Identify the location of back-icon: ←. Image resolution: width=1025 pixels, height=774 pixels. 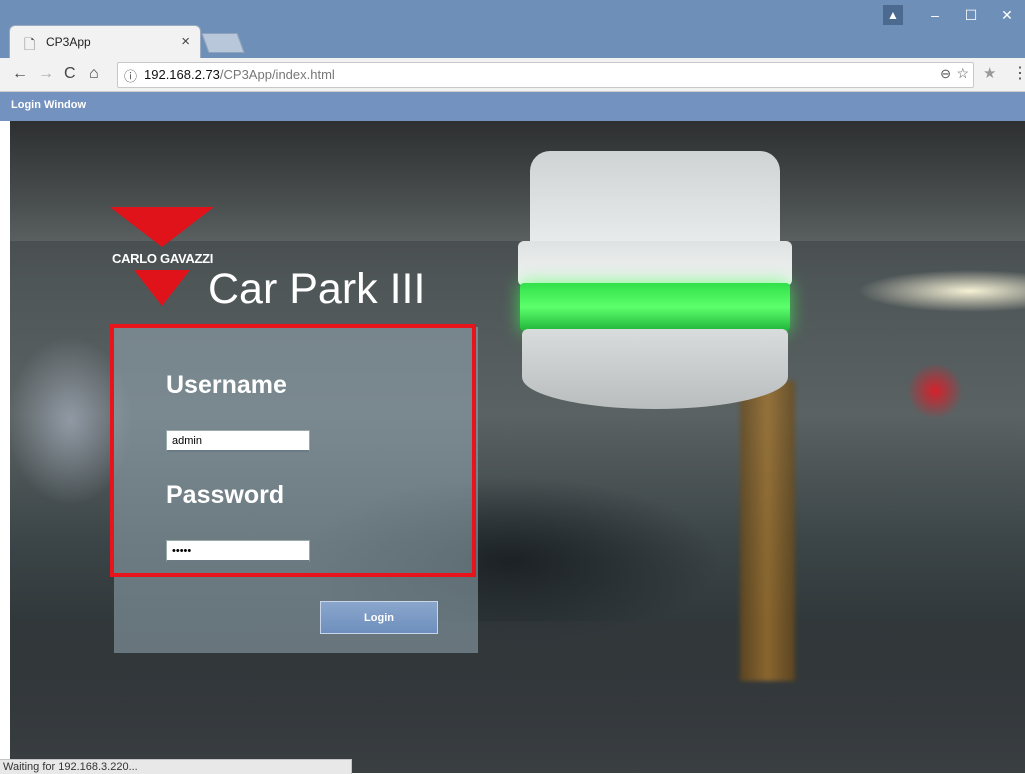
(20, 74).